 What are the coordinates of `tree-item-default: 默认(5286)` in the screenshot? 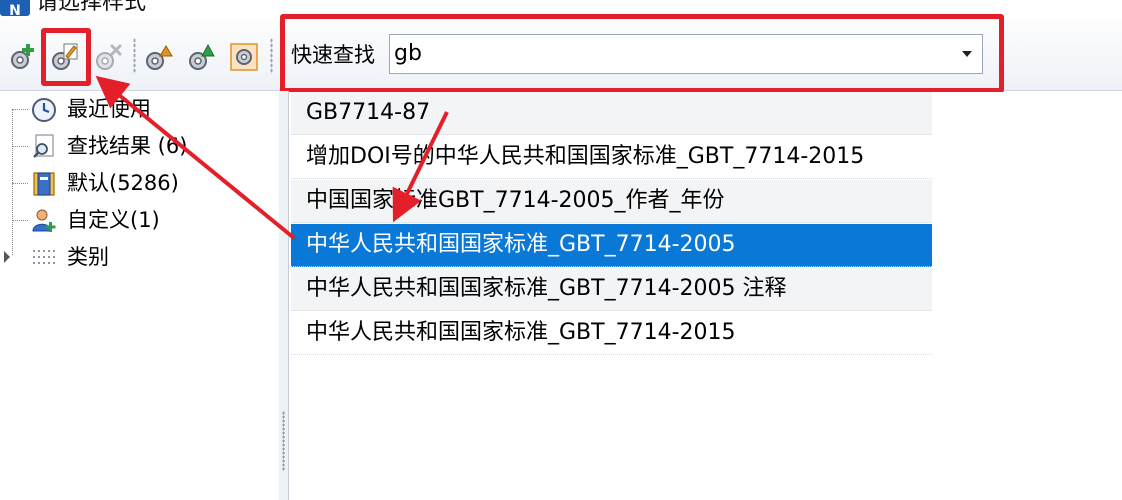 It's located at (137, 183).